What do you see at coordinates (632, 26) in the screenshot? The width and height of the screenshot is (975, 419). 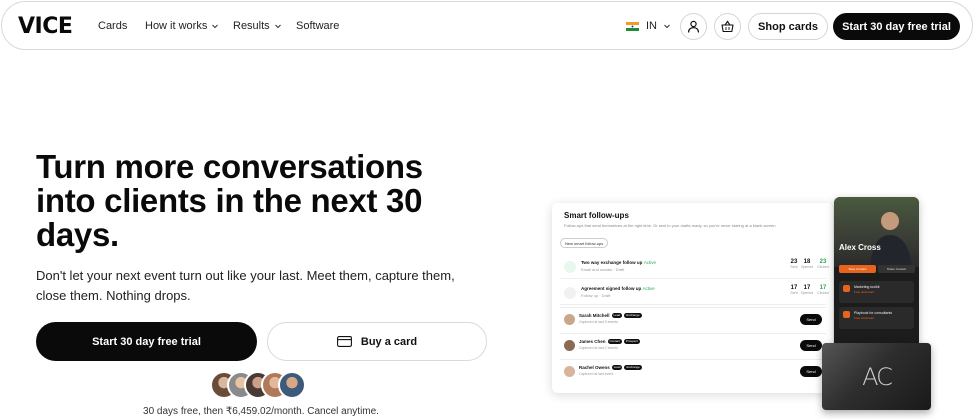 I see `india-flag-icon` at bounding box center [632, 26].